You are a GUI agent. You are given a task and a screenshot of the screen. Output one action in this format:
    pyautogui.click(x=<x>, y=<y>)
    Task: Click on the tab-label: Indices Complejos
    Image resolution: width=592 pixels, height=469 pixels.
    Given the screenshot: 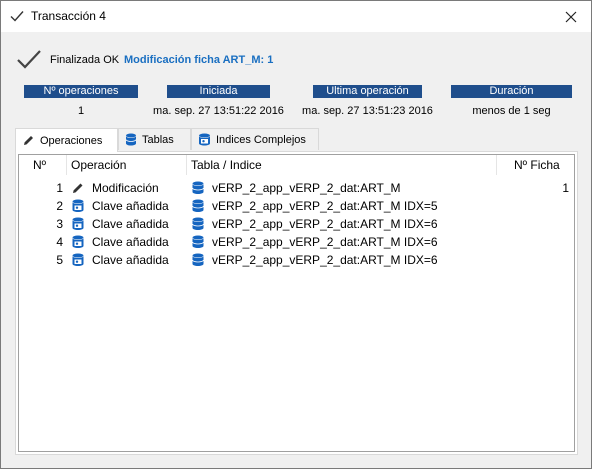 What is the action you would take?
    pyautogui.click(x=261, y=139)
    